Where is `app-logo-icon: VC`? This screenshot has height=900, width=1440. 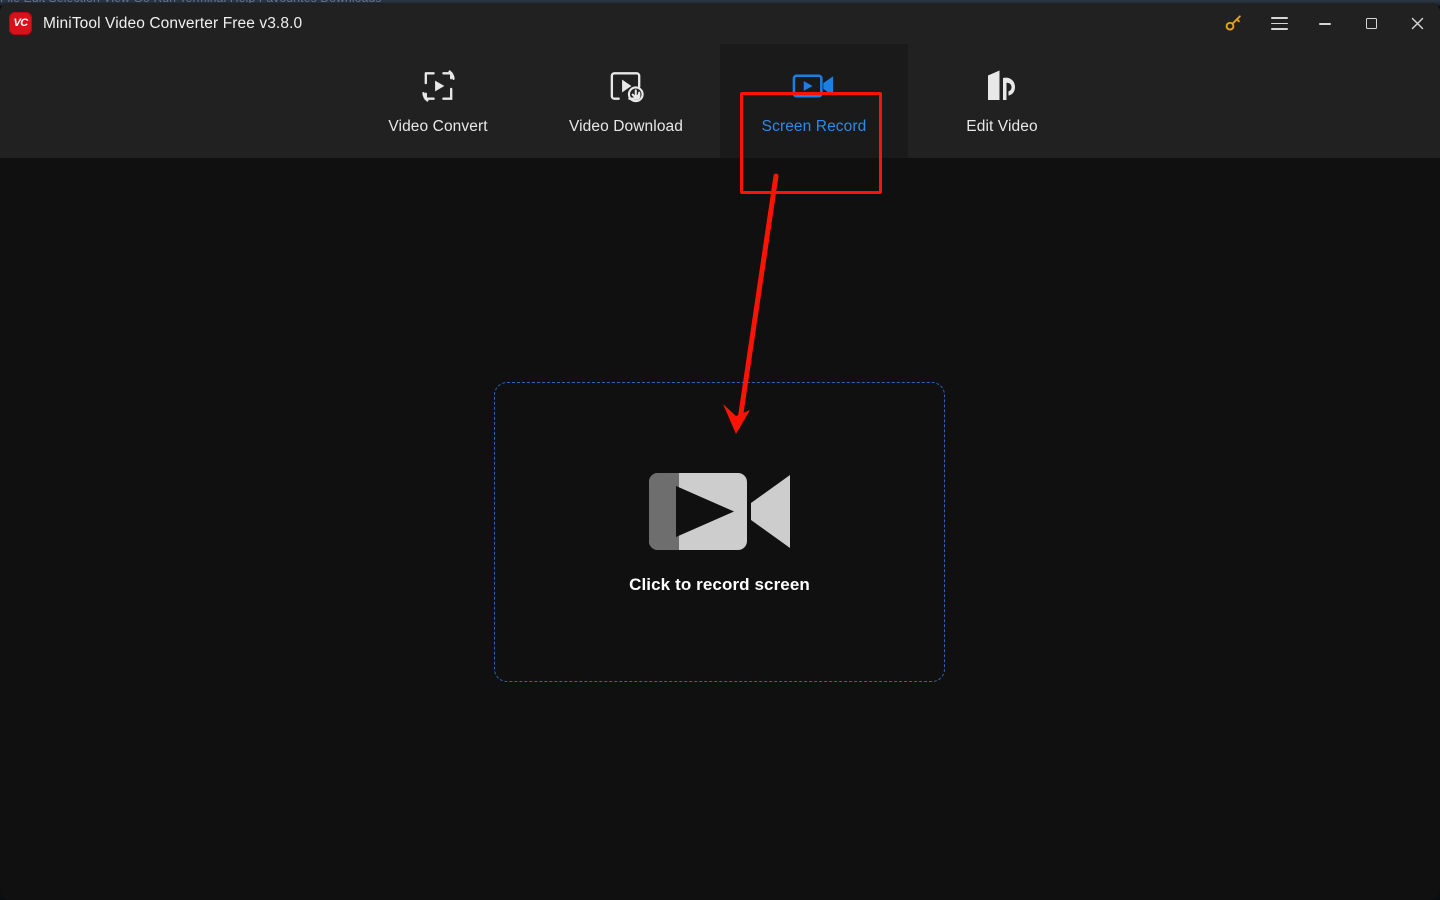 app-logo-icon: VC is located at coordinates (20, 23).